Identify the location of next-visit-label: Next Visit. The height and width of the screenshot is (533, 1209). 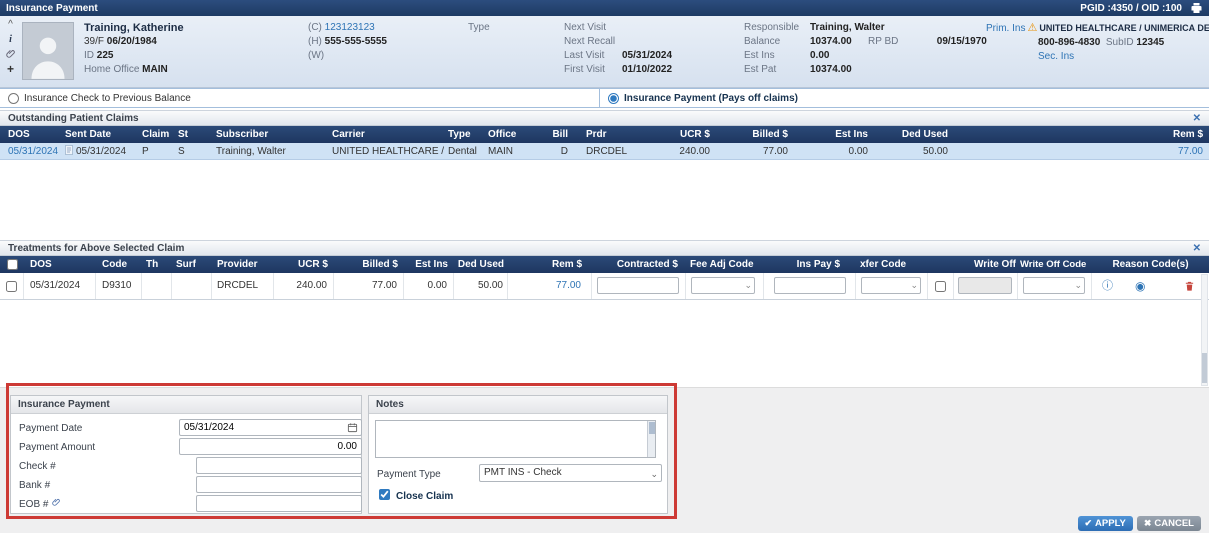
(585, 27).